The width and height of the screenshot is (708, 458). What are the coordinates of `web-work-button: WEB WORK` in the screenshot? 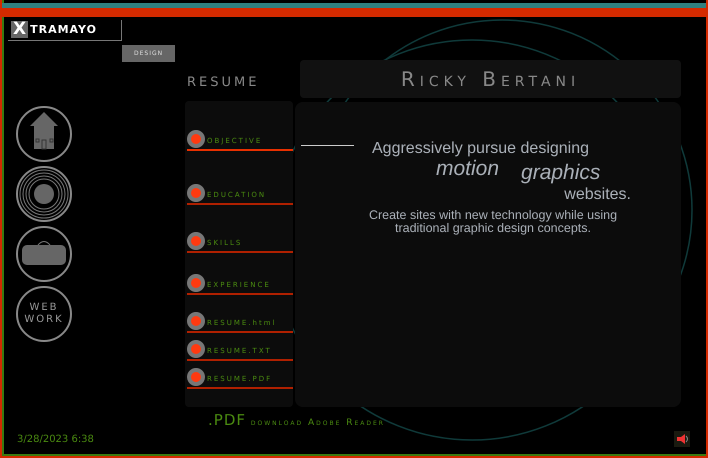 It's located at (44, 314).